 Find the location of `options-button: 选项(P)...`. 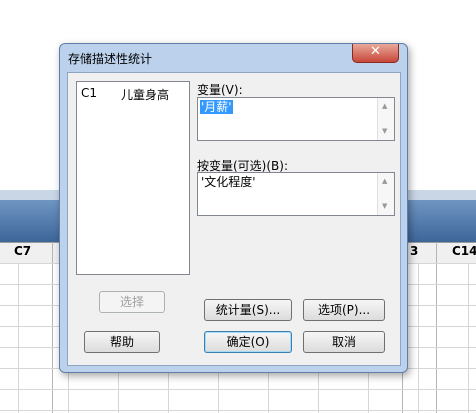

options-button: 选项(P)... is located at coordinates (344, 310).